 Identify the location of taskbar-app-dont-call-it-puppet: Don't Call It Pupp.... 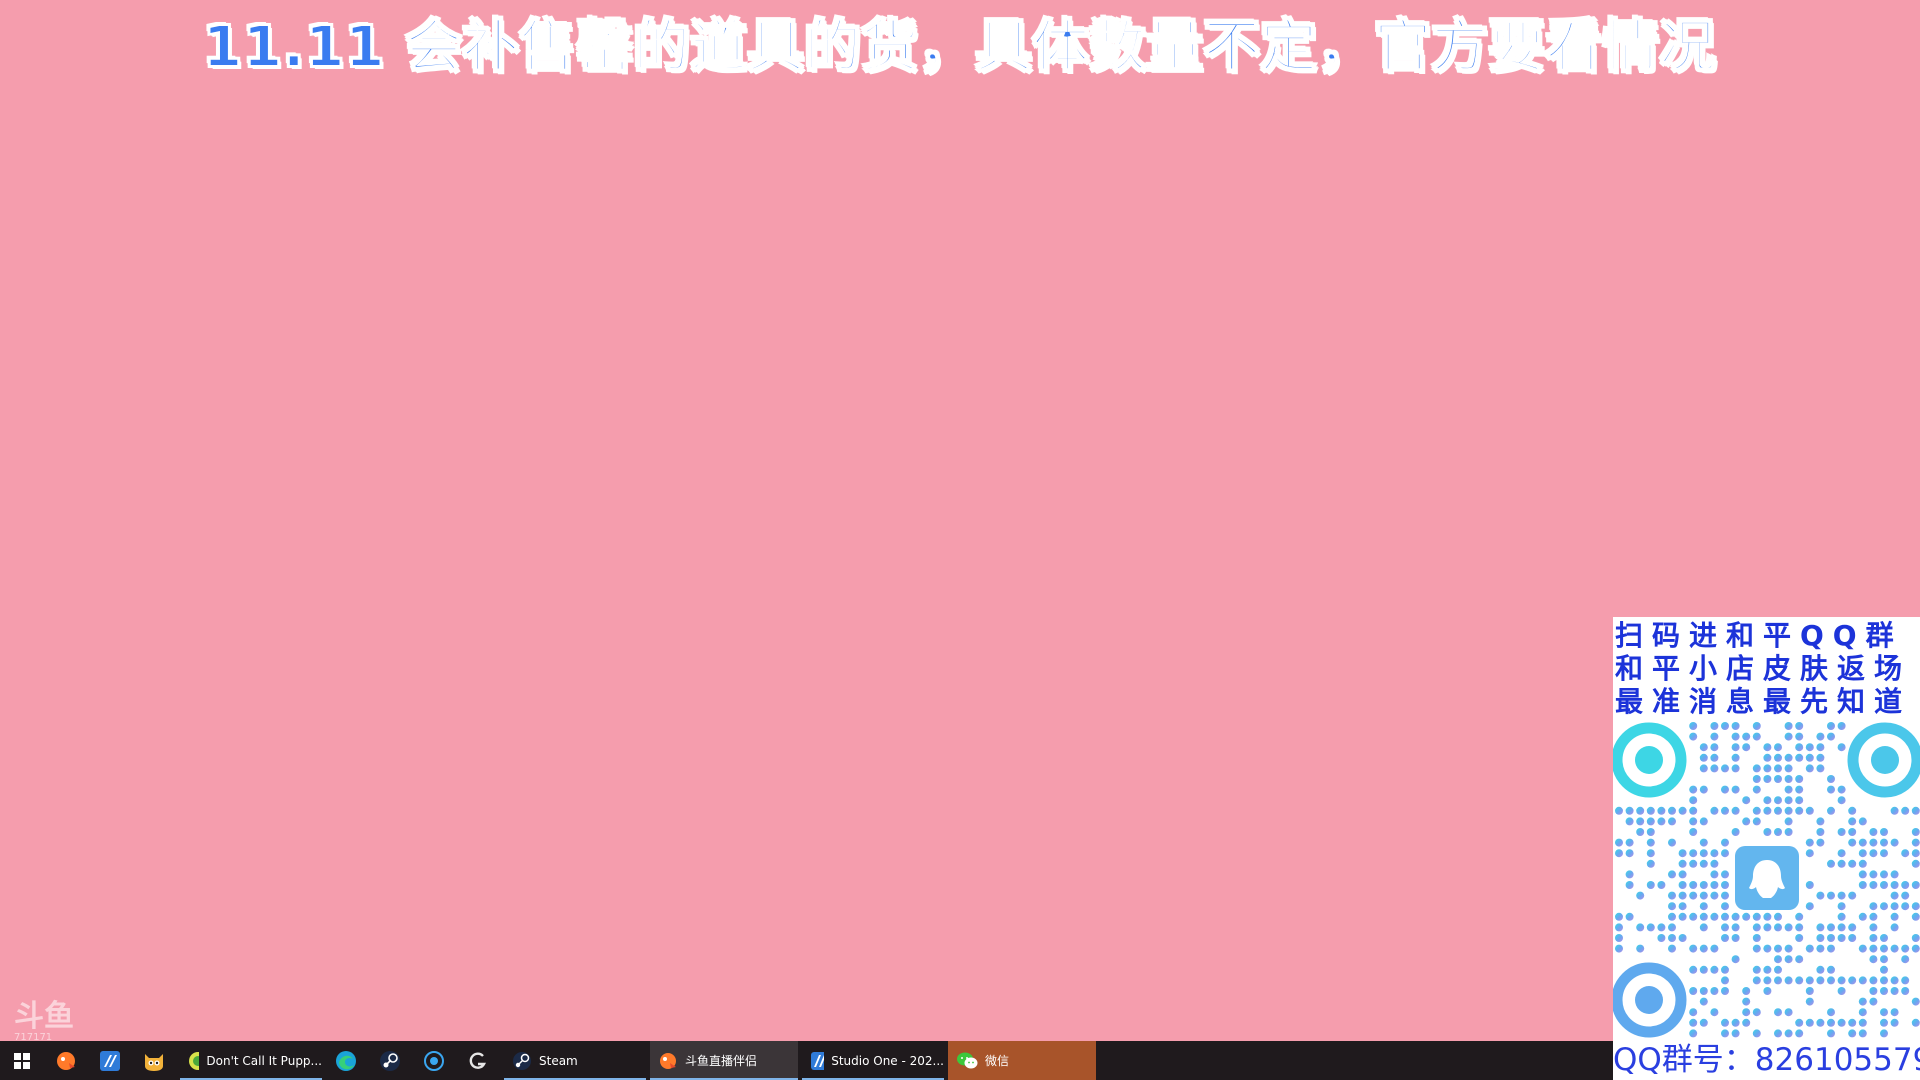
(251, 1060).